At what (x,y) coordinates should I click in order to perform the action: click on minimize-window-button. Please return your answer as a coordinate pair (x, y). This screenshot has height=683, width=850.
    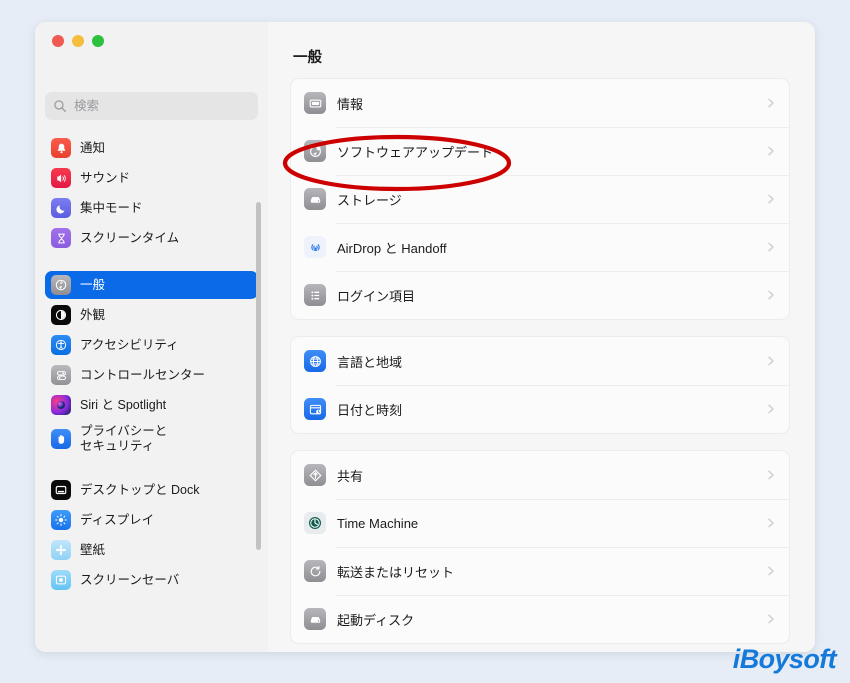
    Looking at the image, I should click on (78, 41).